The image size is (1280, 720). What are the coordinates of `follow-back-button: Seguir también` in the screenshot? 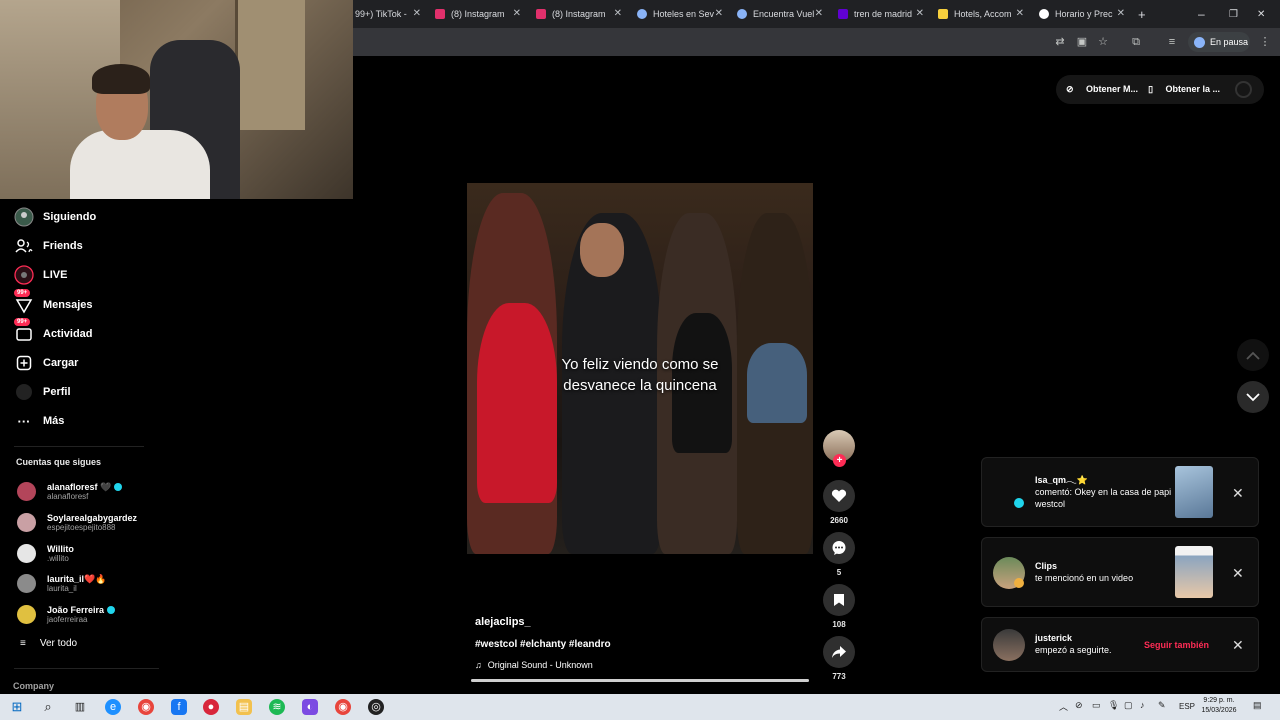 It's located at (1176, 645).